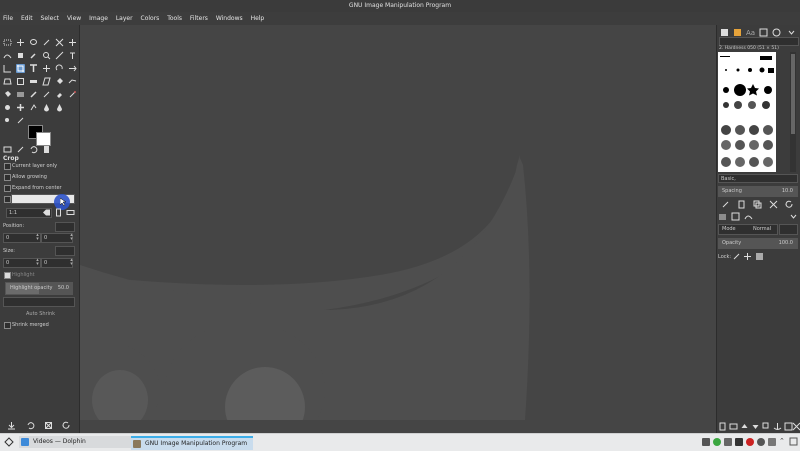 The image size is (800, 451). I want to click on network-tray-icon, so click(728, 442).